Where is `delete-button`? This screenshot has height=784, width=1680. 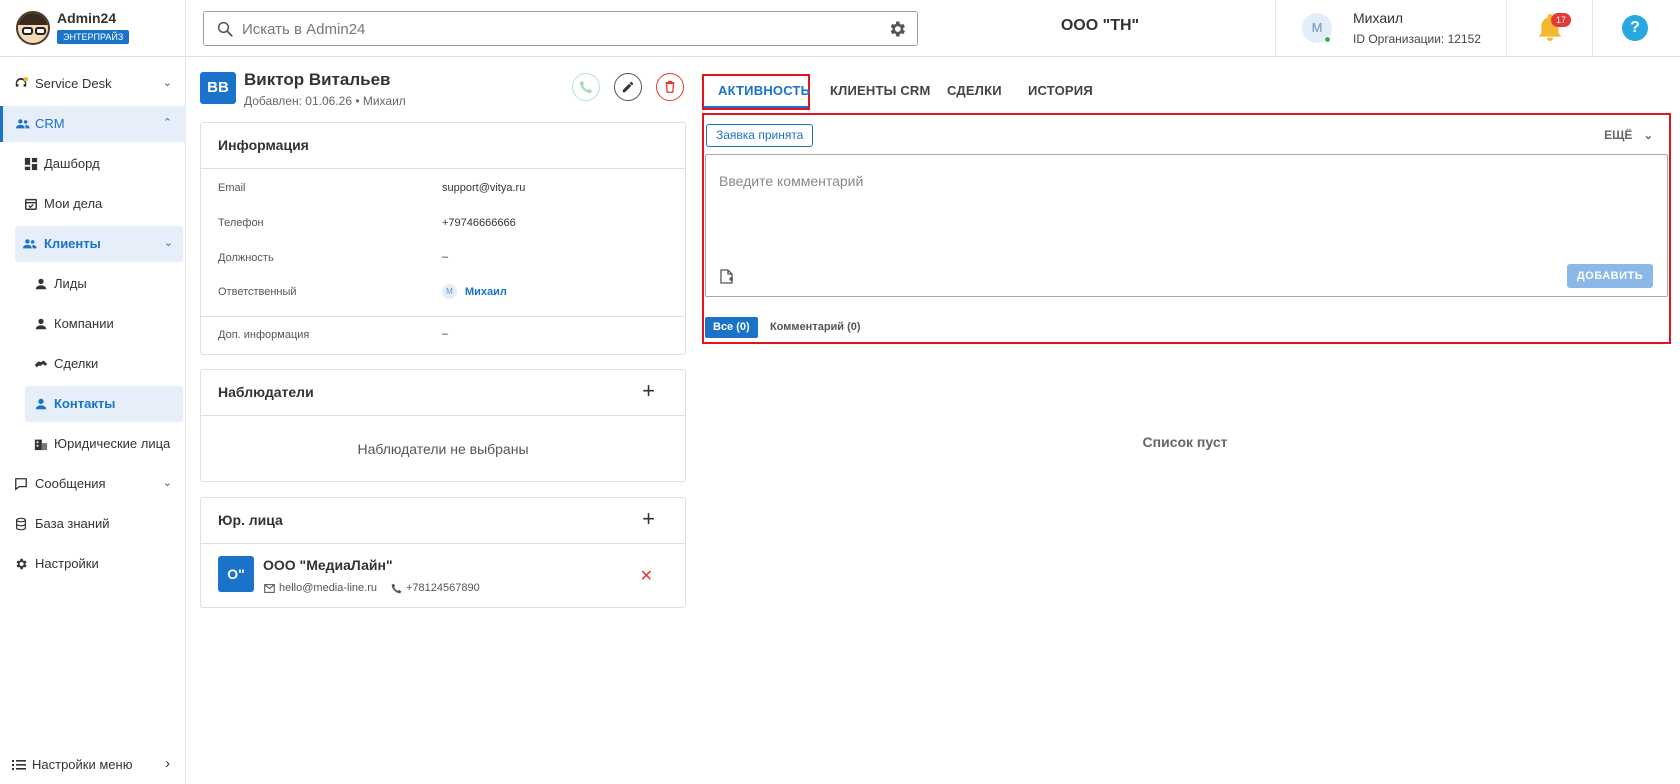 delete-button is located at coordinates (670, 87).